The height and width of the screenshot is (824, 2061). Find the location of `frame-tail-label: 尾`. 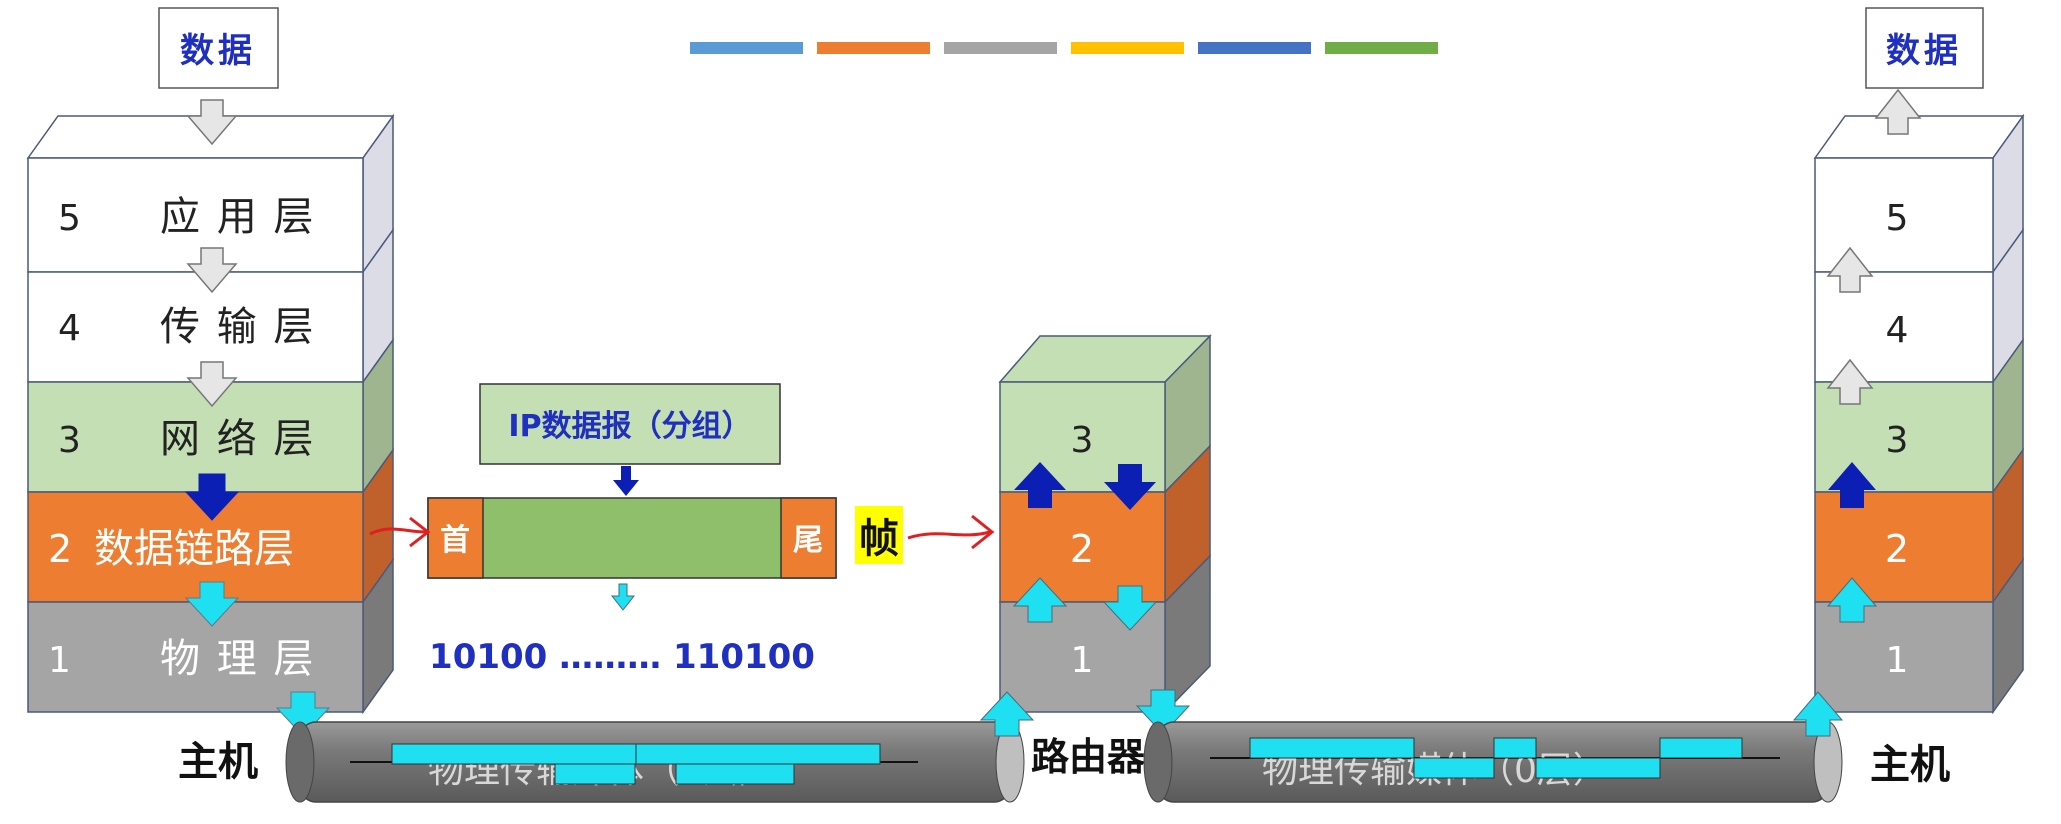

frame-tail-label: 尾 is located at coordinates (808, 540).